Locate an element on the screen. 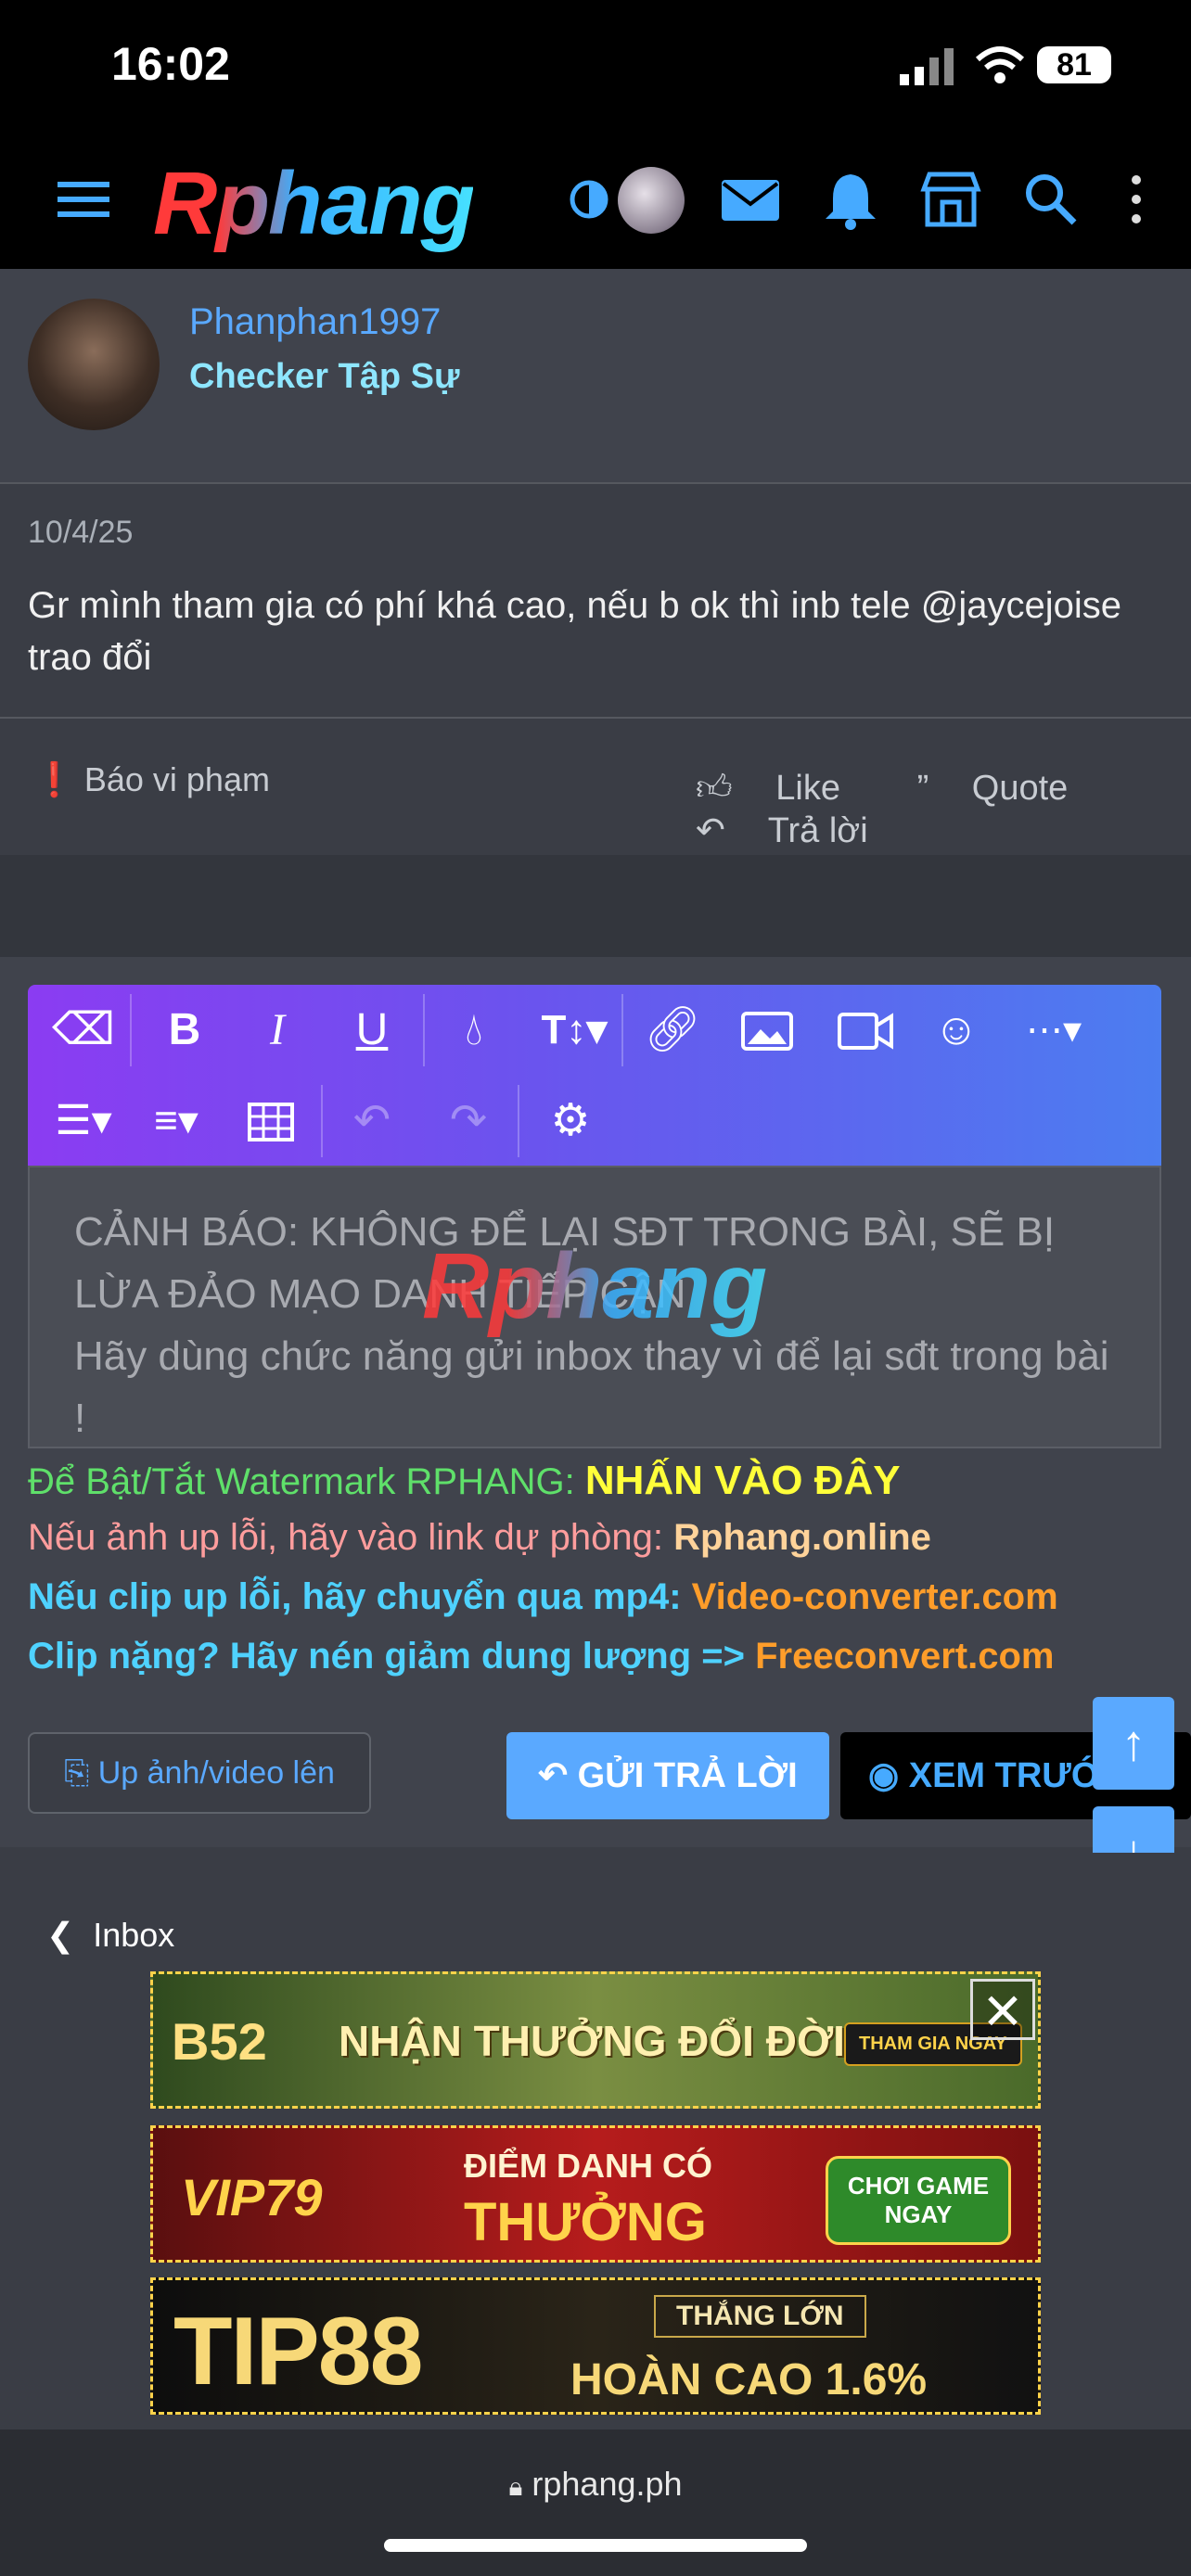  reply-button: ↶ Trả lời is located at coordinates (799, 830).